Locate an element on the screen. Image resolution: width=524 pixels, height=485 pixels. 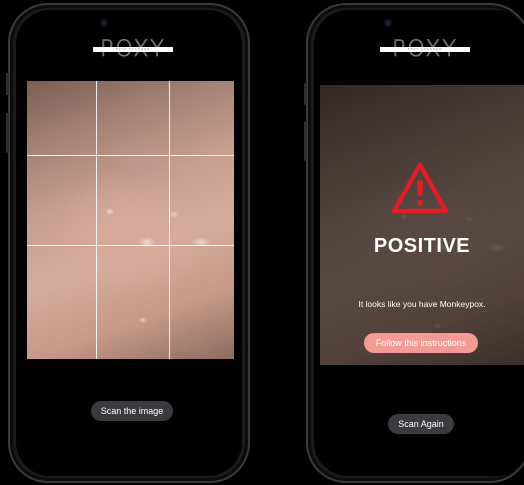
result-message: It looks like you have Monkeypox. is located at coordinates (422, 304).